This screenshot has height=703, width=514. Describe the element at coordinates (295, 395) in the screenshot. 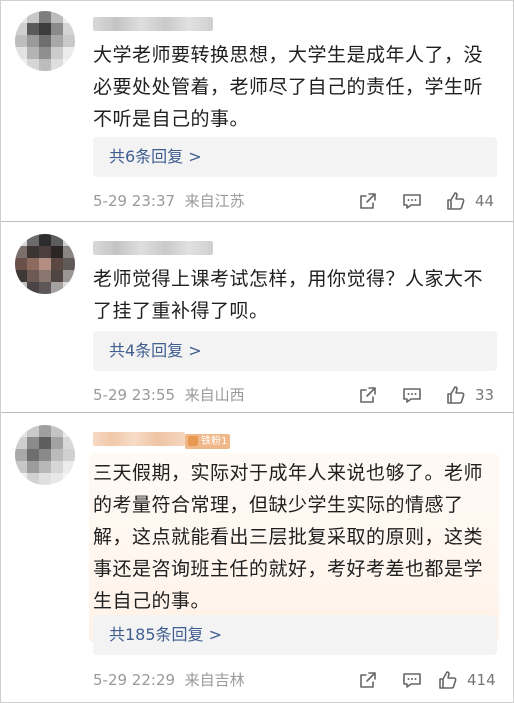

I see `comment-meta: 5-29 23:55 来自山西 33` at that location.